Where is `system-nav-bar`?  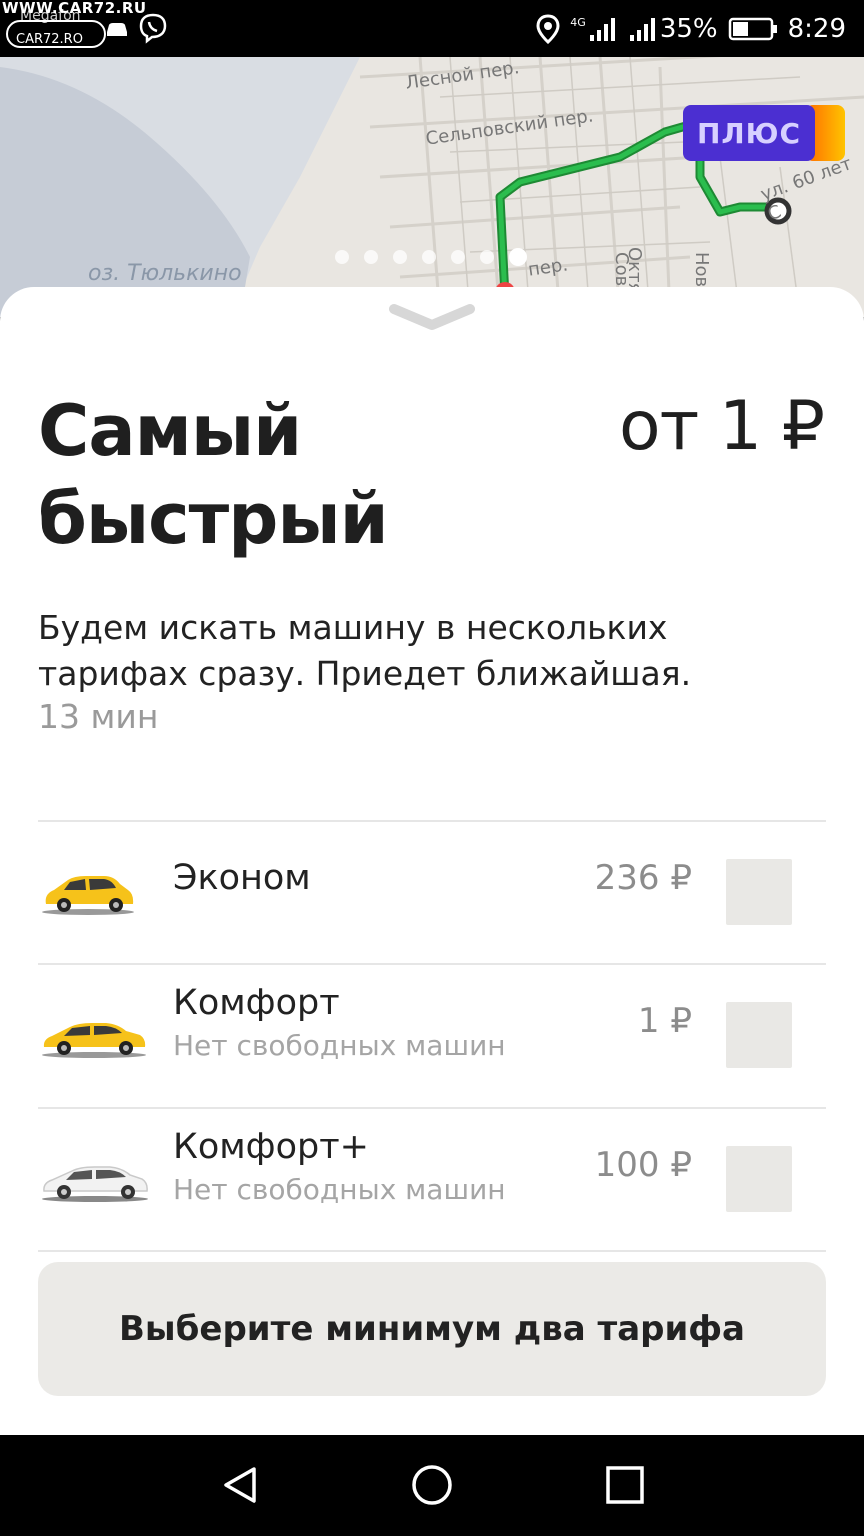
system-nav-bar is located at coordinates (432, 1485).